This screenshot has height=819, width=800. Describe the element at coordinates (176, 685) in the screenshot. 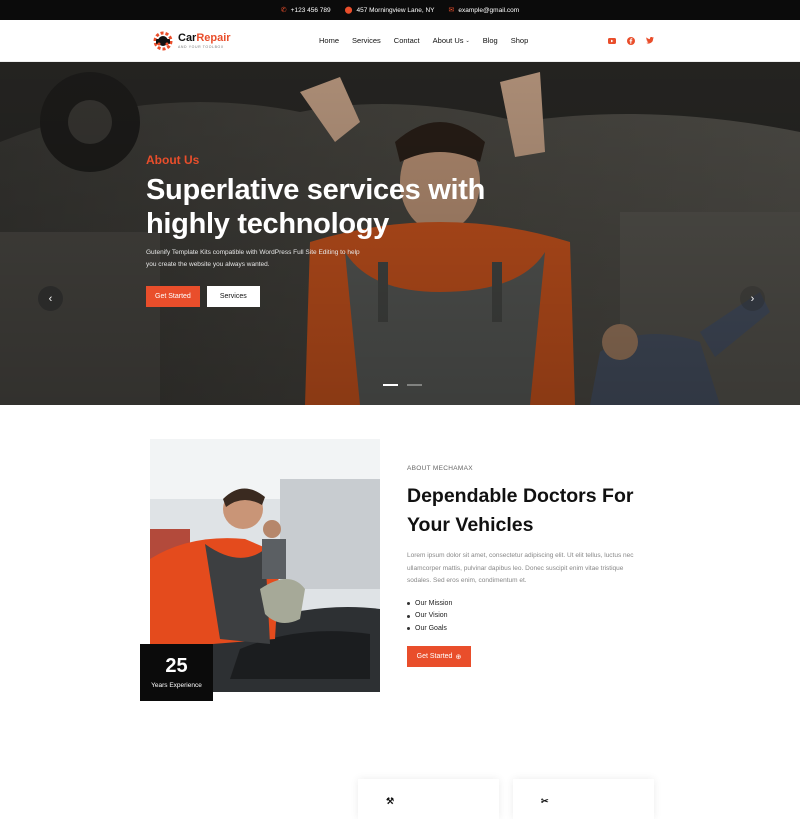

I see `experience-label: Years Experience` at that location.